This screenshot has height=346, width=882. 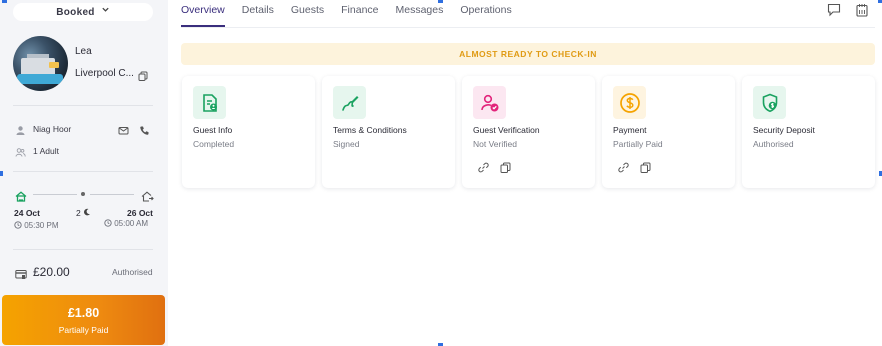 I want to click on tab-operations: Operations, so click(x=485, y=13).